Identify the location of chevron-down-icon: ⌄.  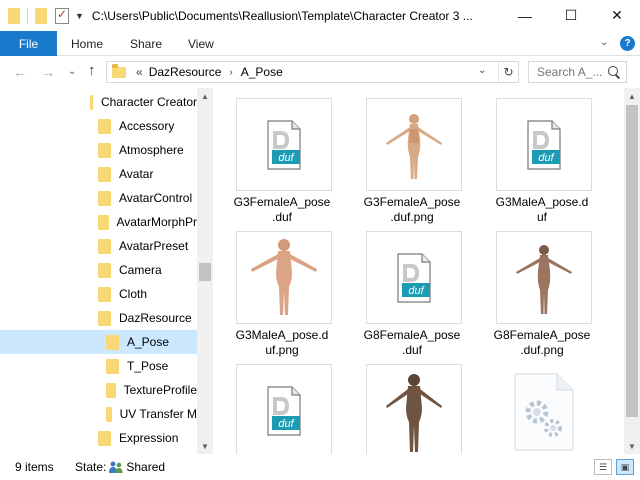
(482, 70).